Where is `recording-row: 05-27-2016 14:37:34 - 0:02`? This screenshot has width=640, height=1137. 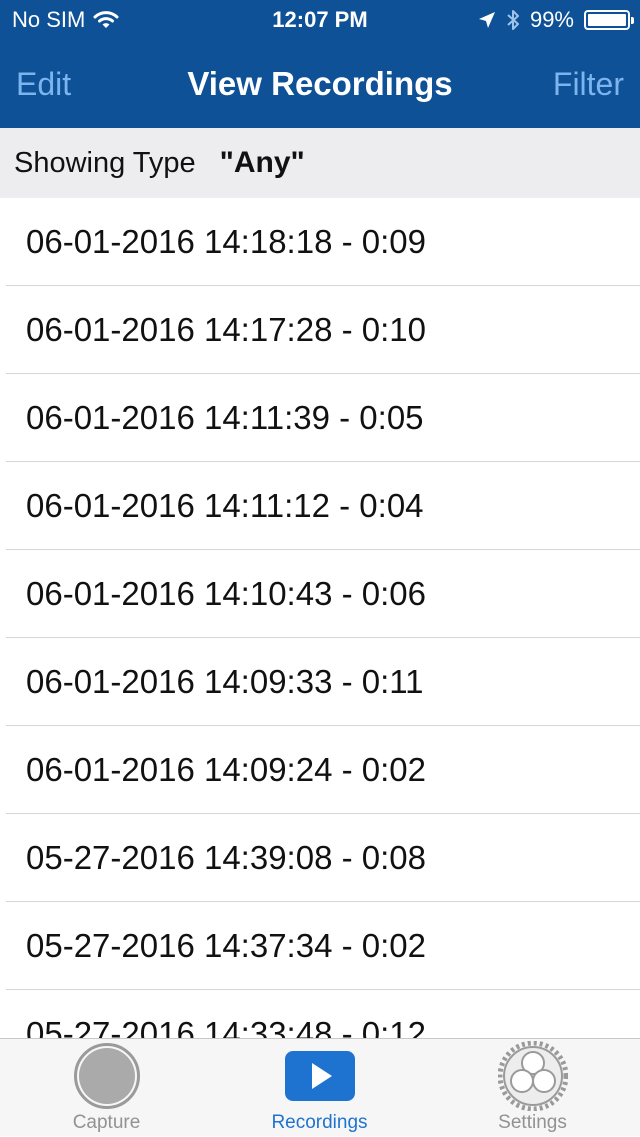 recording-row: 05-27-2016 14:37:34 - 0:02 is located at coordinates (320, 946).